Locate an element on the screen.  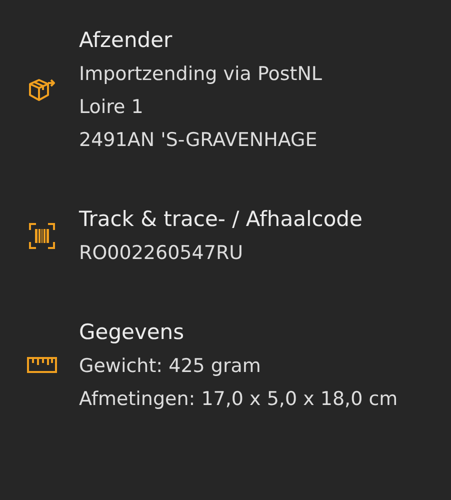
detail-text: 2491AN 'S-GRAVENHAGE is located at coordinates (198, 140).